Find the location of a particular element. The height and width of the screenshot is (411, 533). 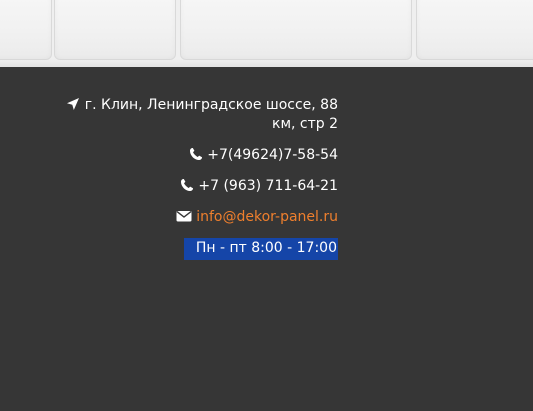

email-link: info@dekor-panel.ru is located at coordinates (267, 217).